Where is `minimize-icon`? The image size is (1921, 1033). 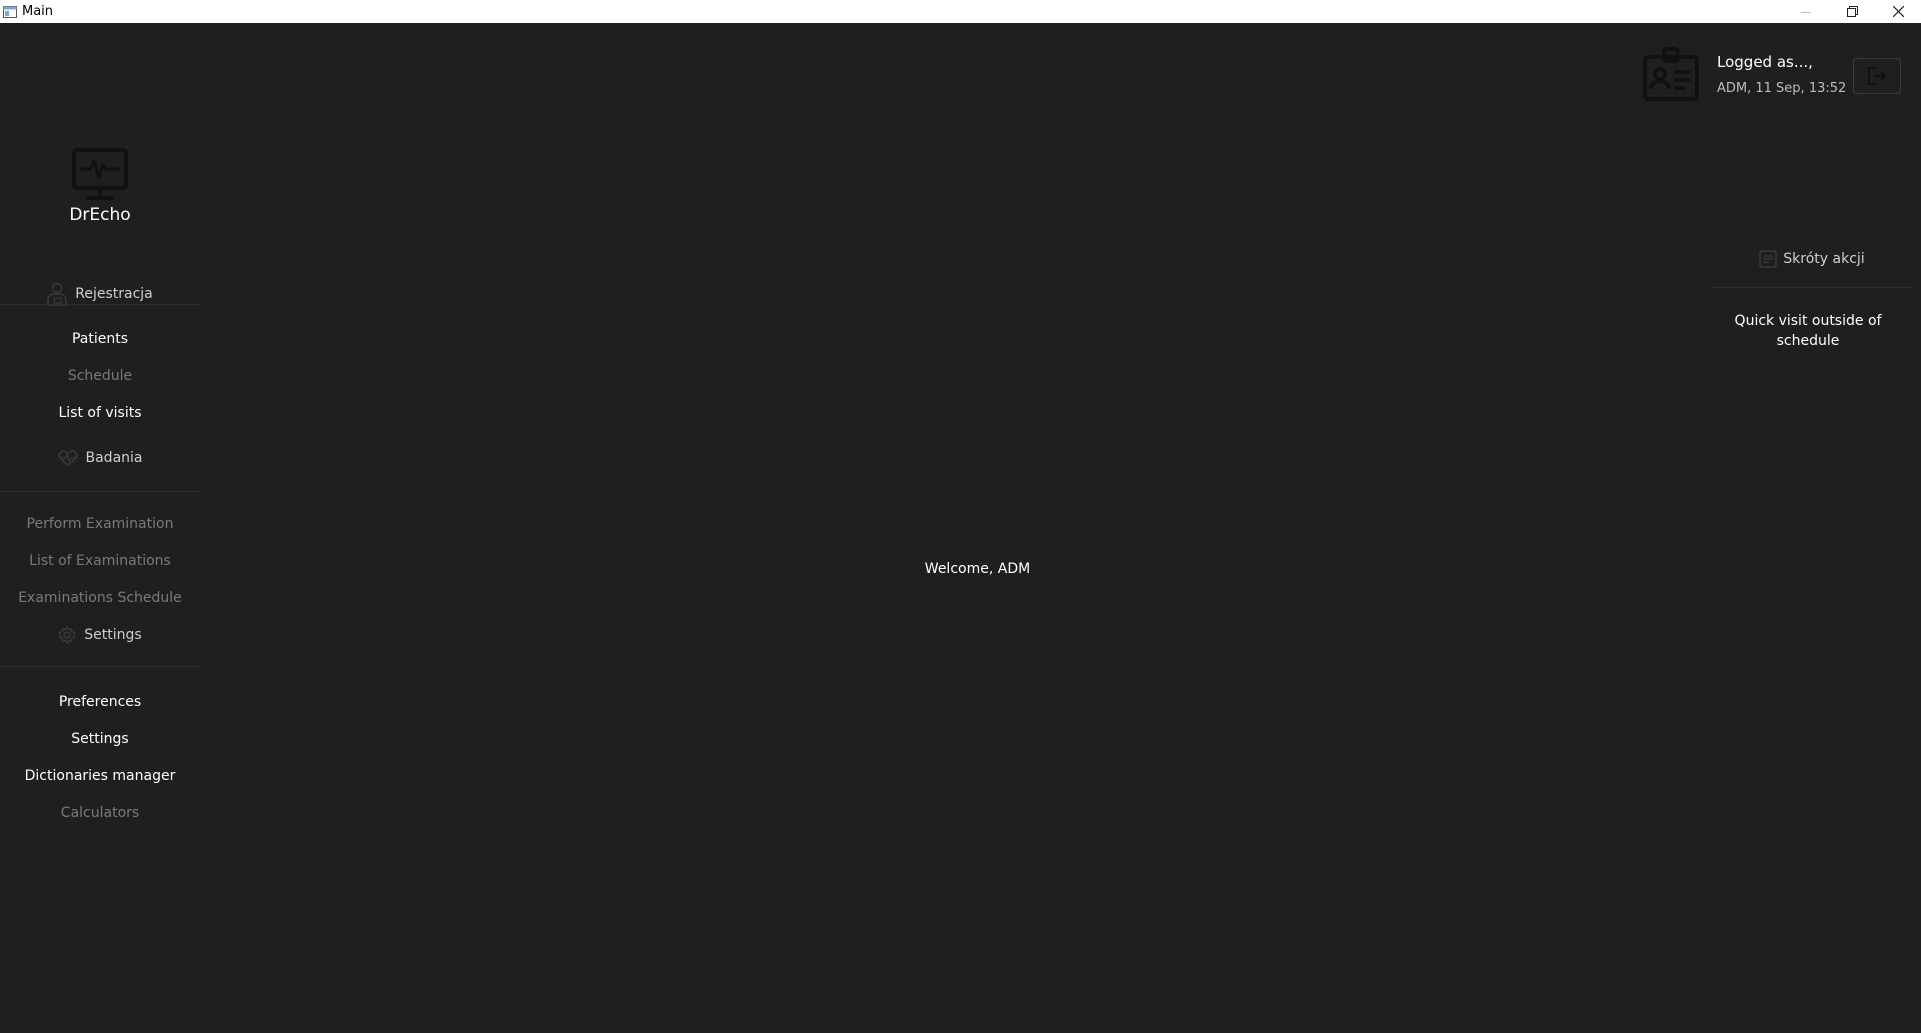 minimize-icon is located at coordinates (1806, 12).